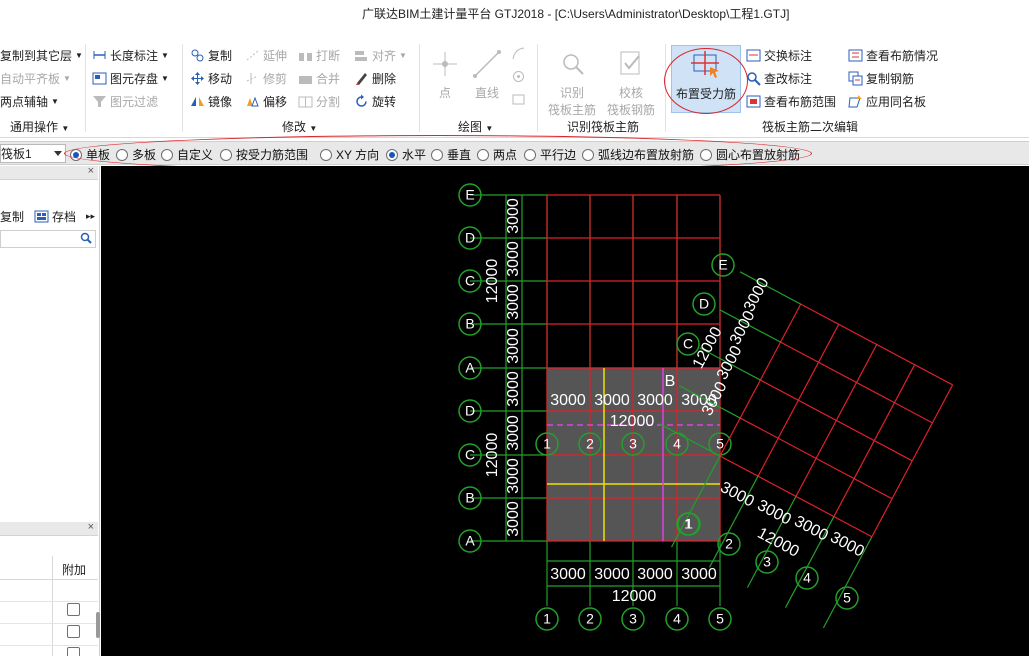 The width and height of the screenshot is (1029, 656). What do you see at coordinates (130, 78) in the screenshot?
I see `element-save-button: 图元存盘 ▼` at bounding box center [130, 78].